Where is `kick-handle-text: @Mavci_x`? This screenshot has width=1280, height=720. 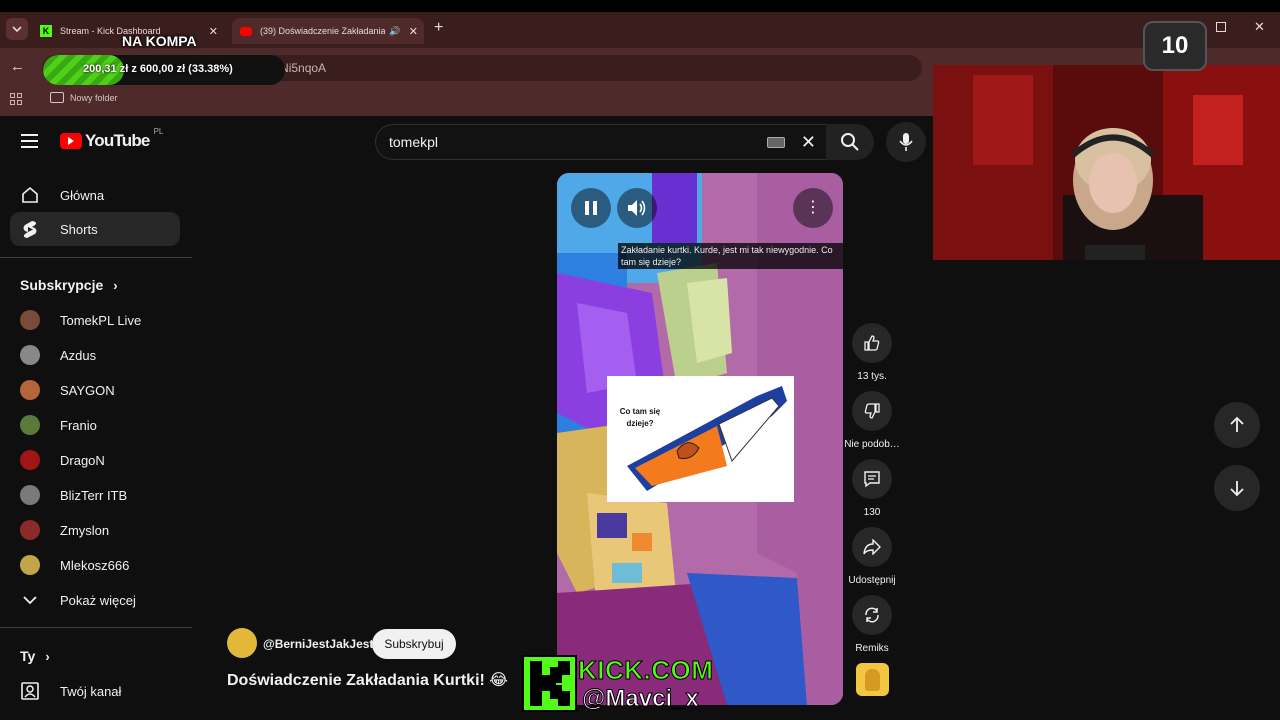
kick-handle-text: @Mavci_x is located at coordinates (641, 699).